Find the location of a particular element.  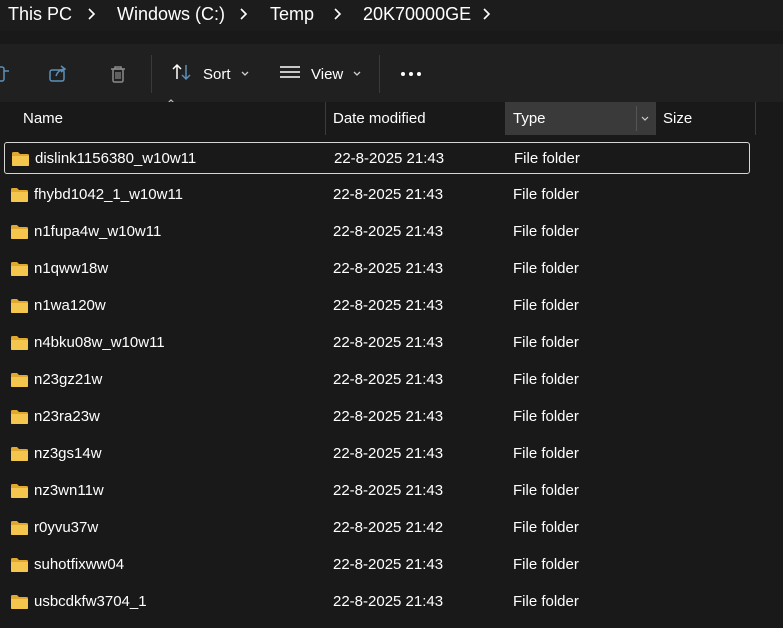

view-button: View is located at coordinates (320, 74).